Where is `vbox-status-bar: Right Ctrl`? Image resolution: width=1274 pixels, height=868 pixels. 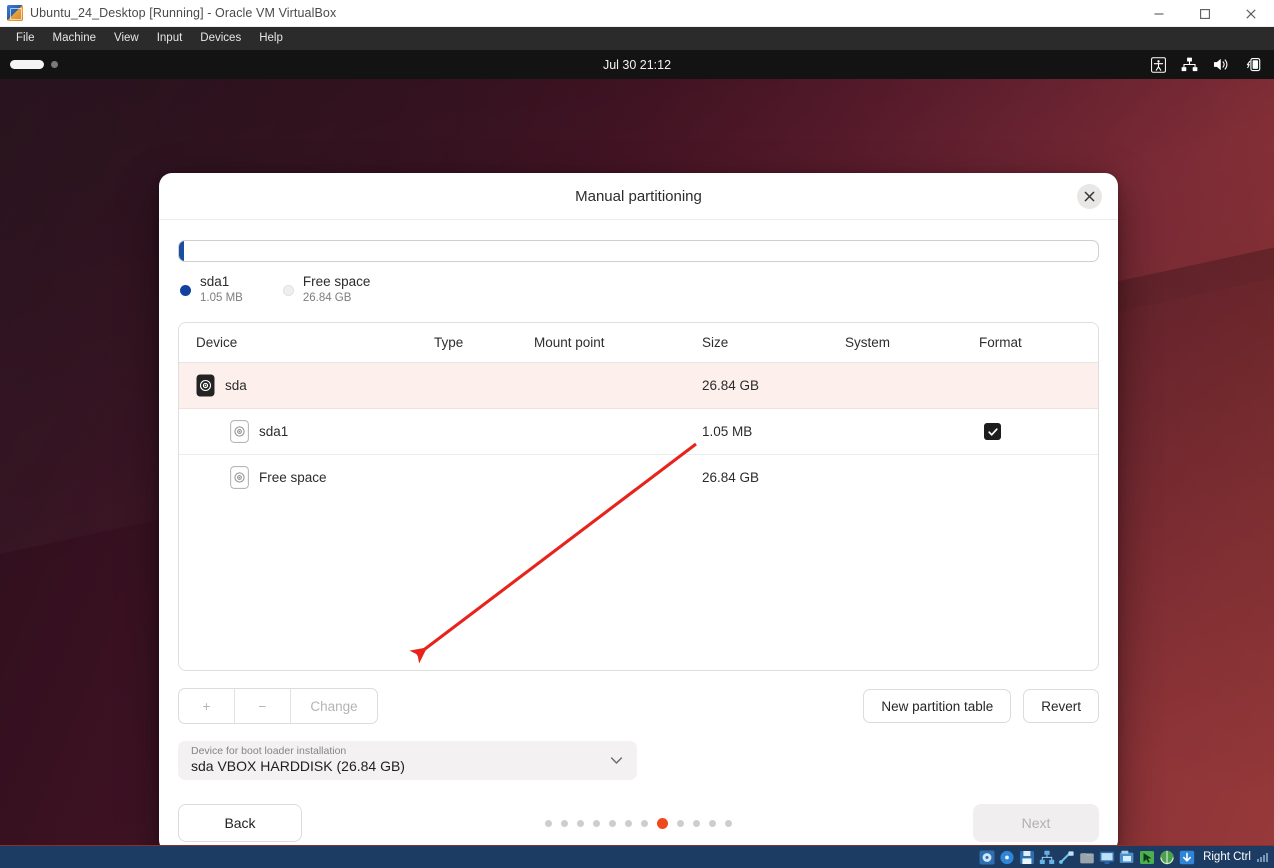 vbox-status-bar: Right Ctrl is located at coordinates (637, 856).